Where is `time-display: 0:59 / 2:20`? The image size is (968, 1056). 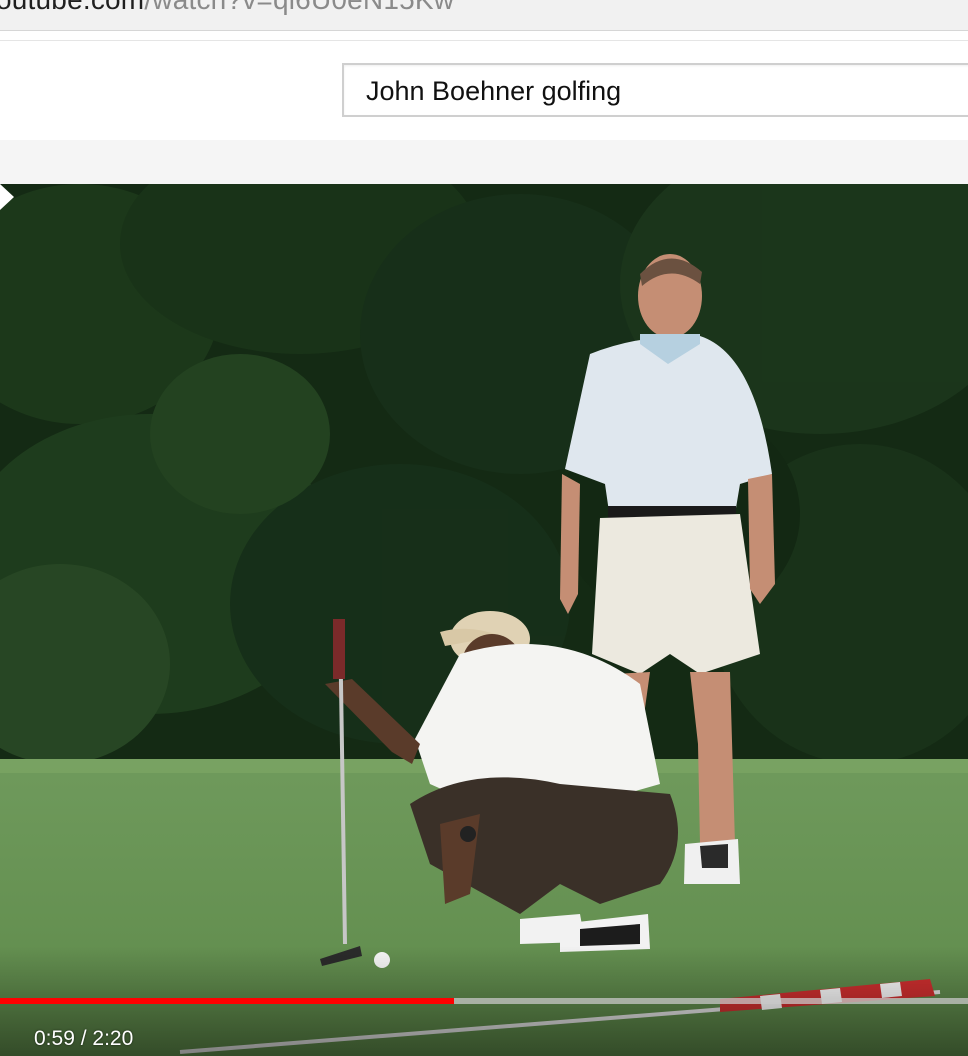 time-display: 0:59 / 2:20 is located at coordinates (83, 1039).